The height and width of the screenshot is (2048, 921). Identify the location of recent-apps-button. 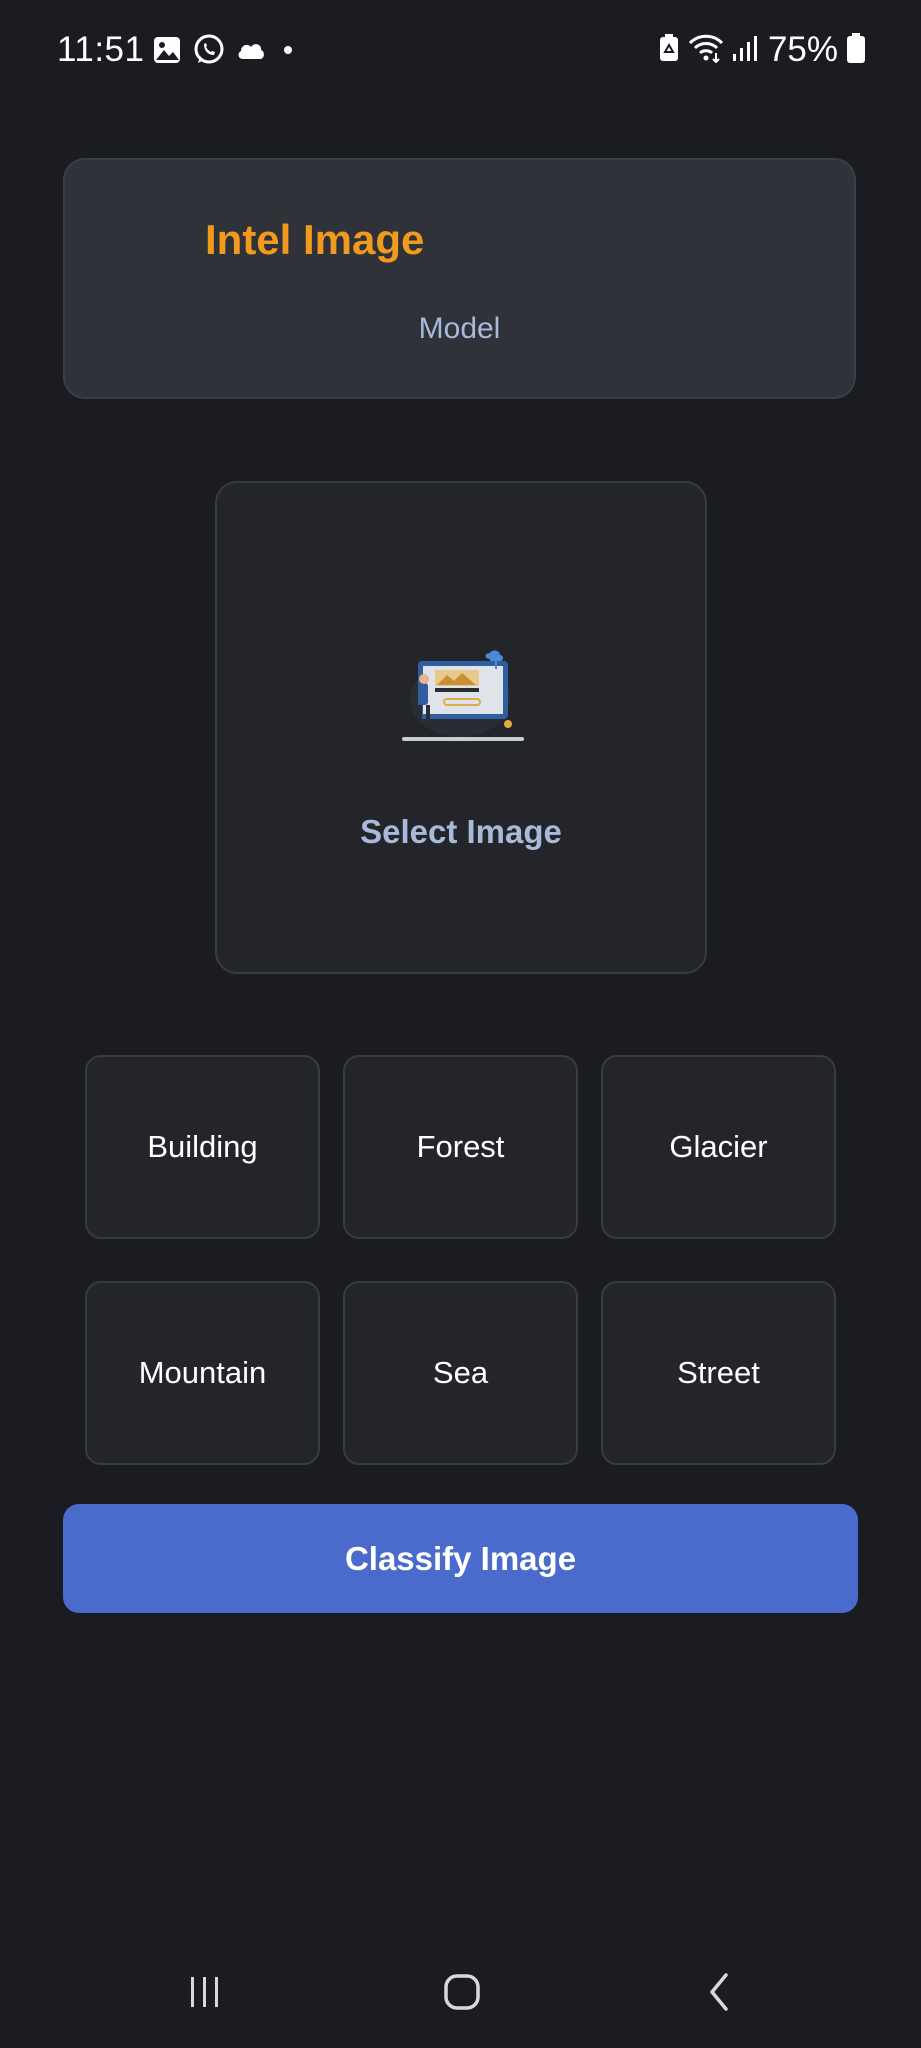
(205, 1994).